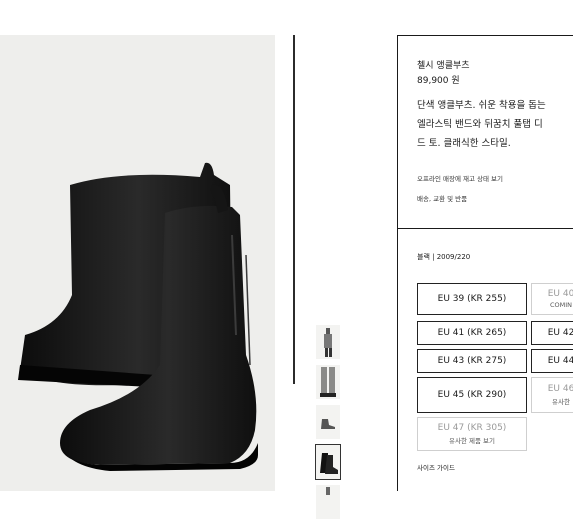 The width and height of the screenshot is (573, 525). I want to click on size-label: EU 41 (KR 265), so click(472, 333).